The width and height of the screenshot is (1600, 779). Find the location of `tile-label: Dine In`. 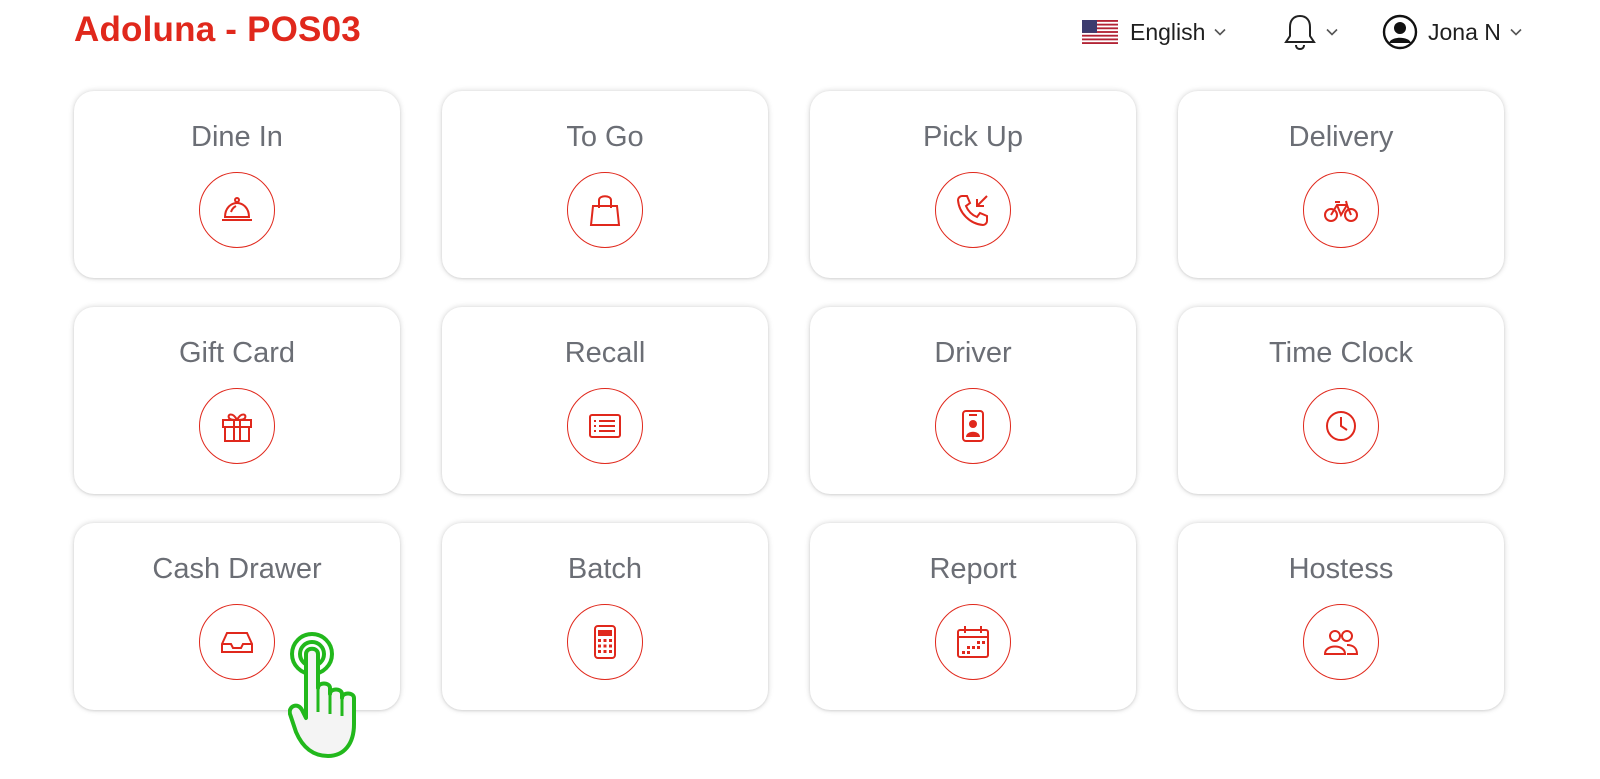

tile-label: Dine In is located at coordinates (237, 137).